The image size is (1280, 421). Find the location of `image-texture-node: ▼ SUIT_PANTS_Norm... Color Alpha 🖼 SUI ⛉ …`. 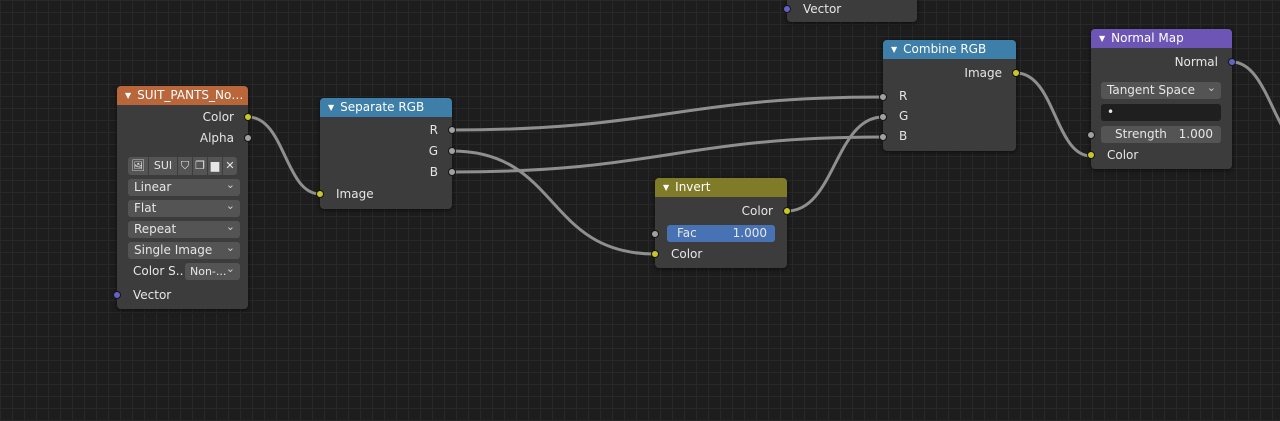

image-texture-node: ▼ SUIT_PANTS_Norm... Color Alpha 🖼 SUI ⛉ … is located at coordinates (182, 197).